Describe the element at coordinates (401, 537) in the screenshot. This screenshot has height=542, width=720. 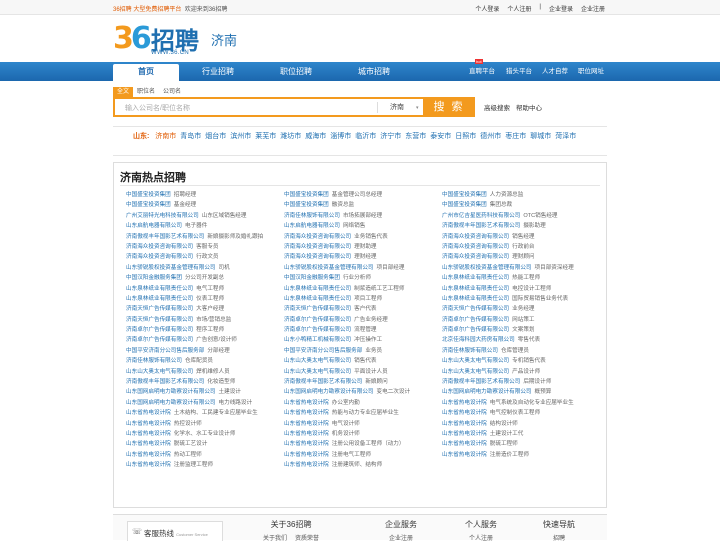
I see `footer-company-register-link: 企业注册` at that location.